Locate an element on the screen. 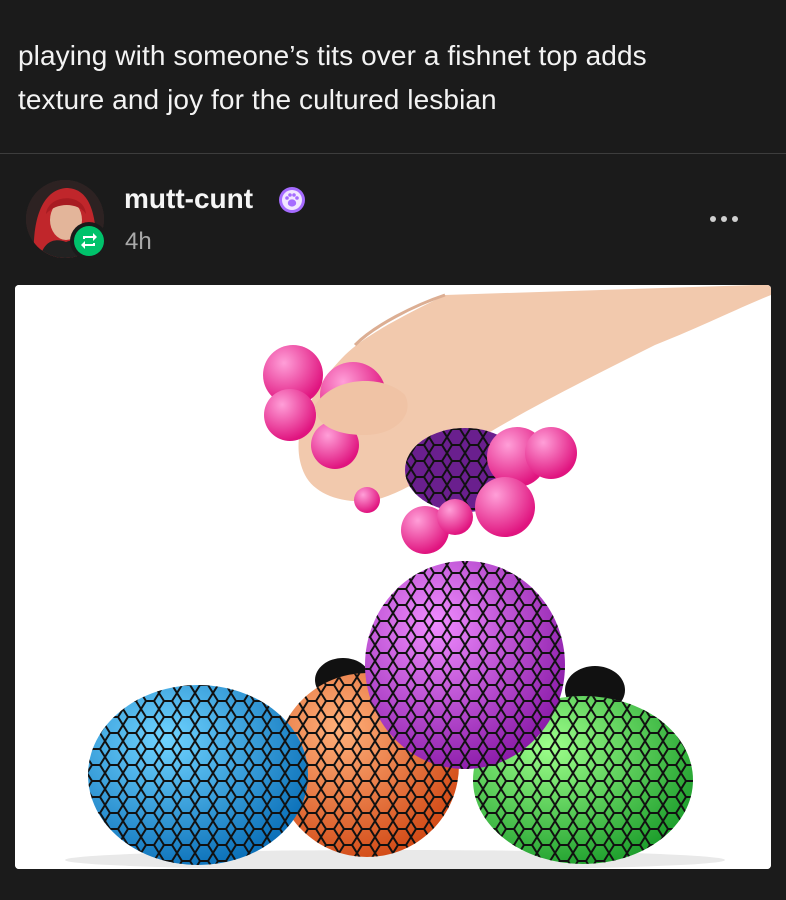  timestamp: 4h is located at coordinates (138, 242).